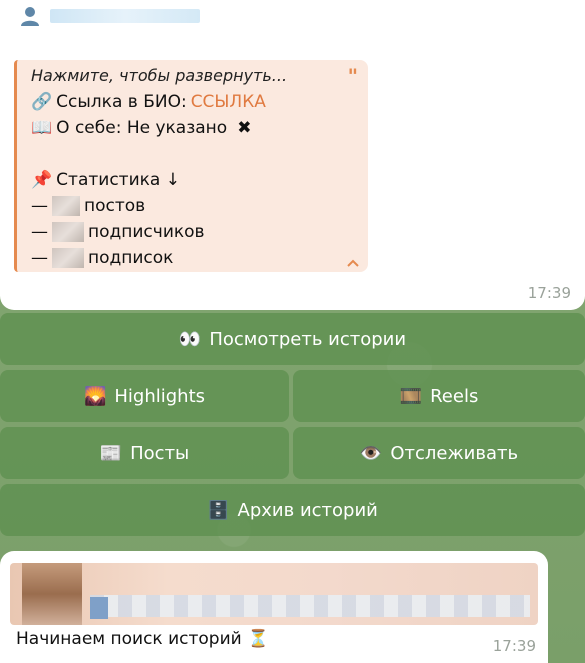 The image size is (585, 663). Describe the element at coordinates (30, 16) in the screenshot. I see `user-icon` at that location.